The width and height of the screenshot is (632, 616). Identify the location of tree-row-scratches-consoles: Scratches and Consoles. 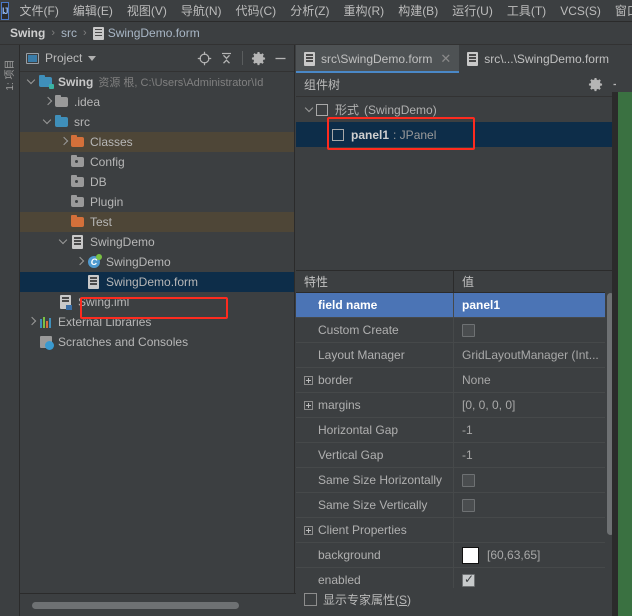
(157, 342).